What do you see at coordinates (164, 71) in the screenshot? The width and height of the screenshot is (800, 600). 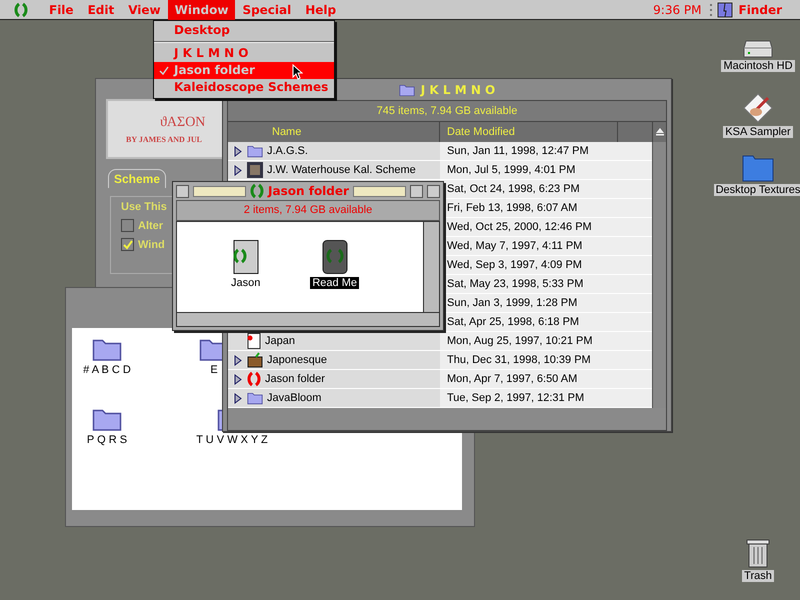 I see `check-icon` at bounding box center [164, 71].